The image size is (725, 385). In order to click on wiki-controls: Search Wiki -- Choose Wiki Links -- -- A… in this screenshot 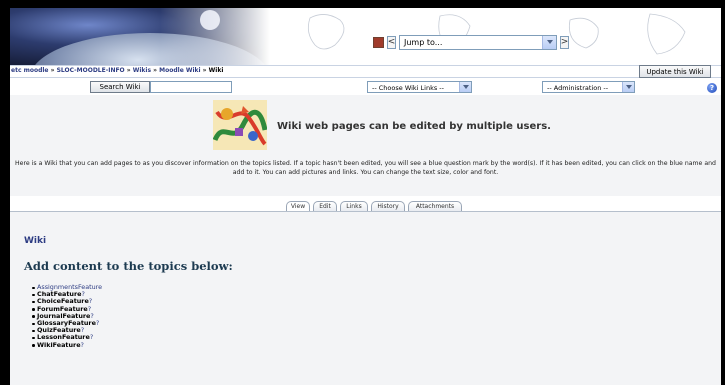, I will do `click(365, 87)`.